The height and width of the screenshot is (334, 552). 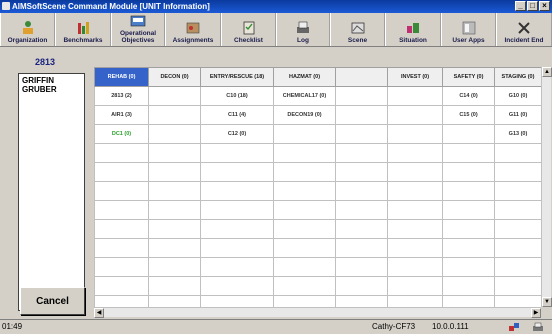 What do you see at coordinates (193, 29) in the screenshot?
I see `assignments-button: Assignments` at bounding box center [193, 29].